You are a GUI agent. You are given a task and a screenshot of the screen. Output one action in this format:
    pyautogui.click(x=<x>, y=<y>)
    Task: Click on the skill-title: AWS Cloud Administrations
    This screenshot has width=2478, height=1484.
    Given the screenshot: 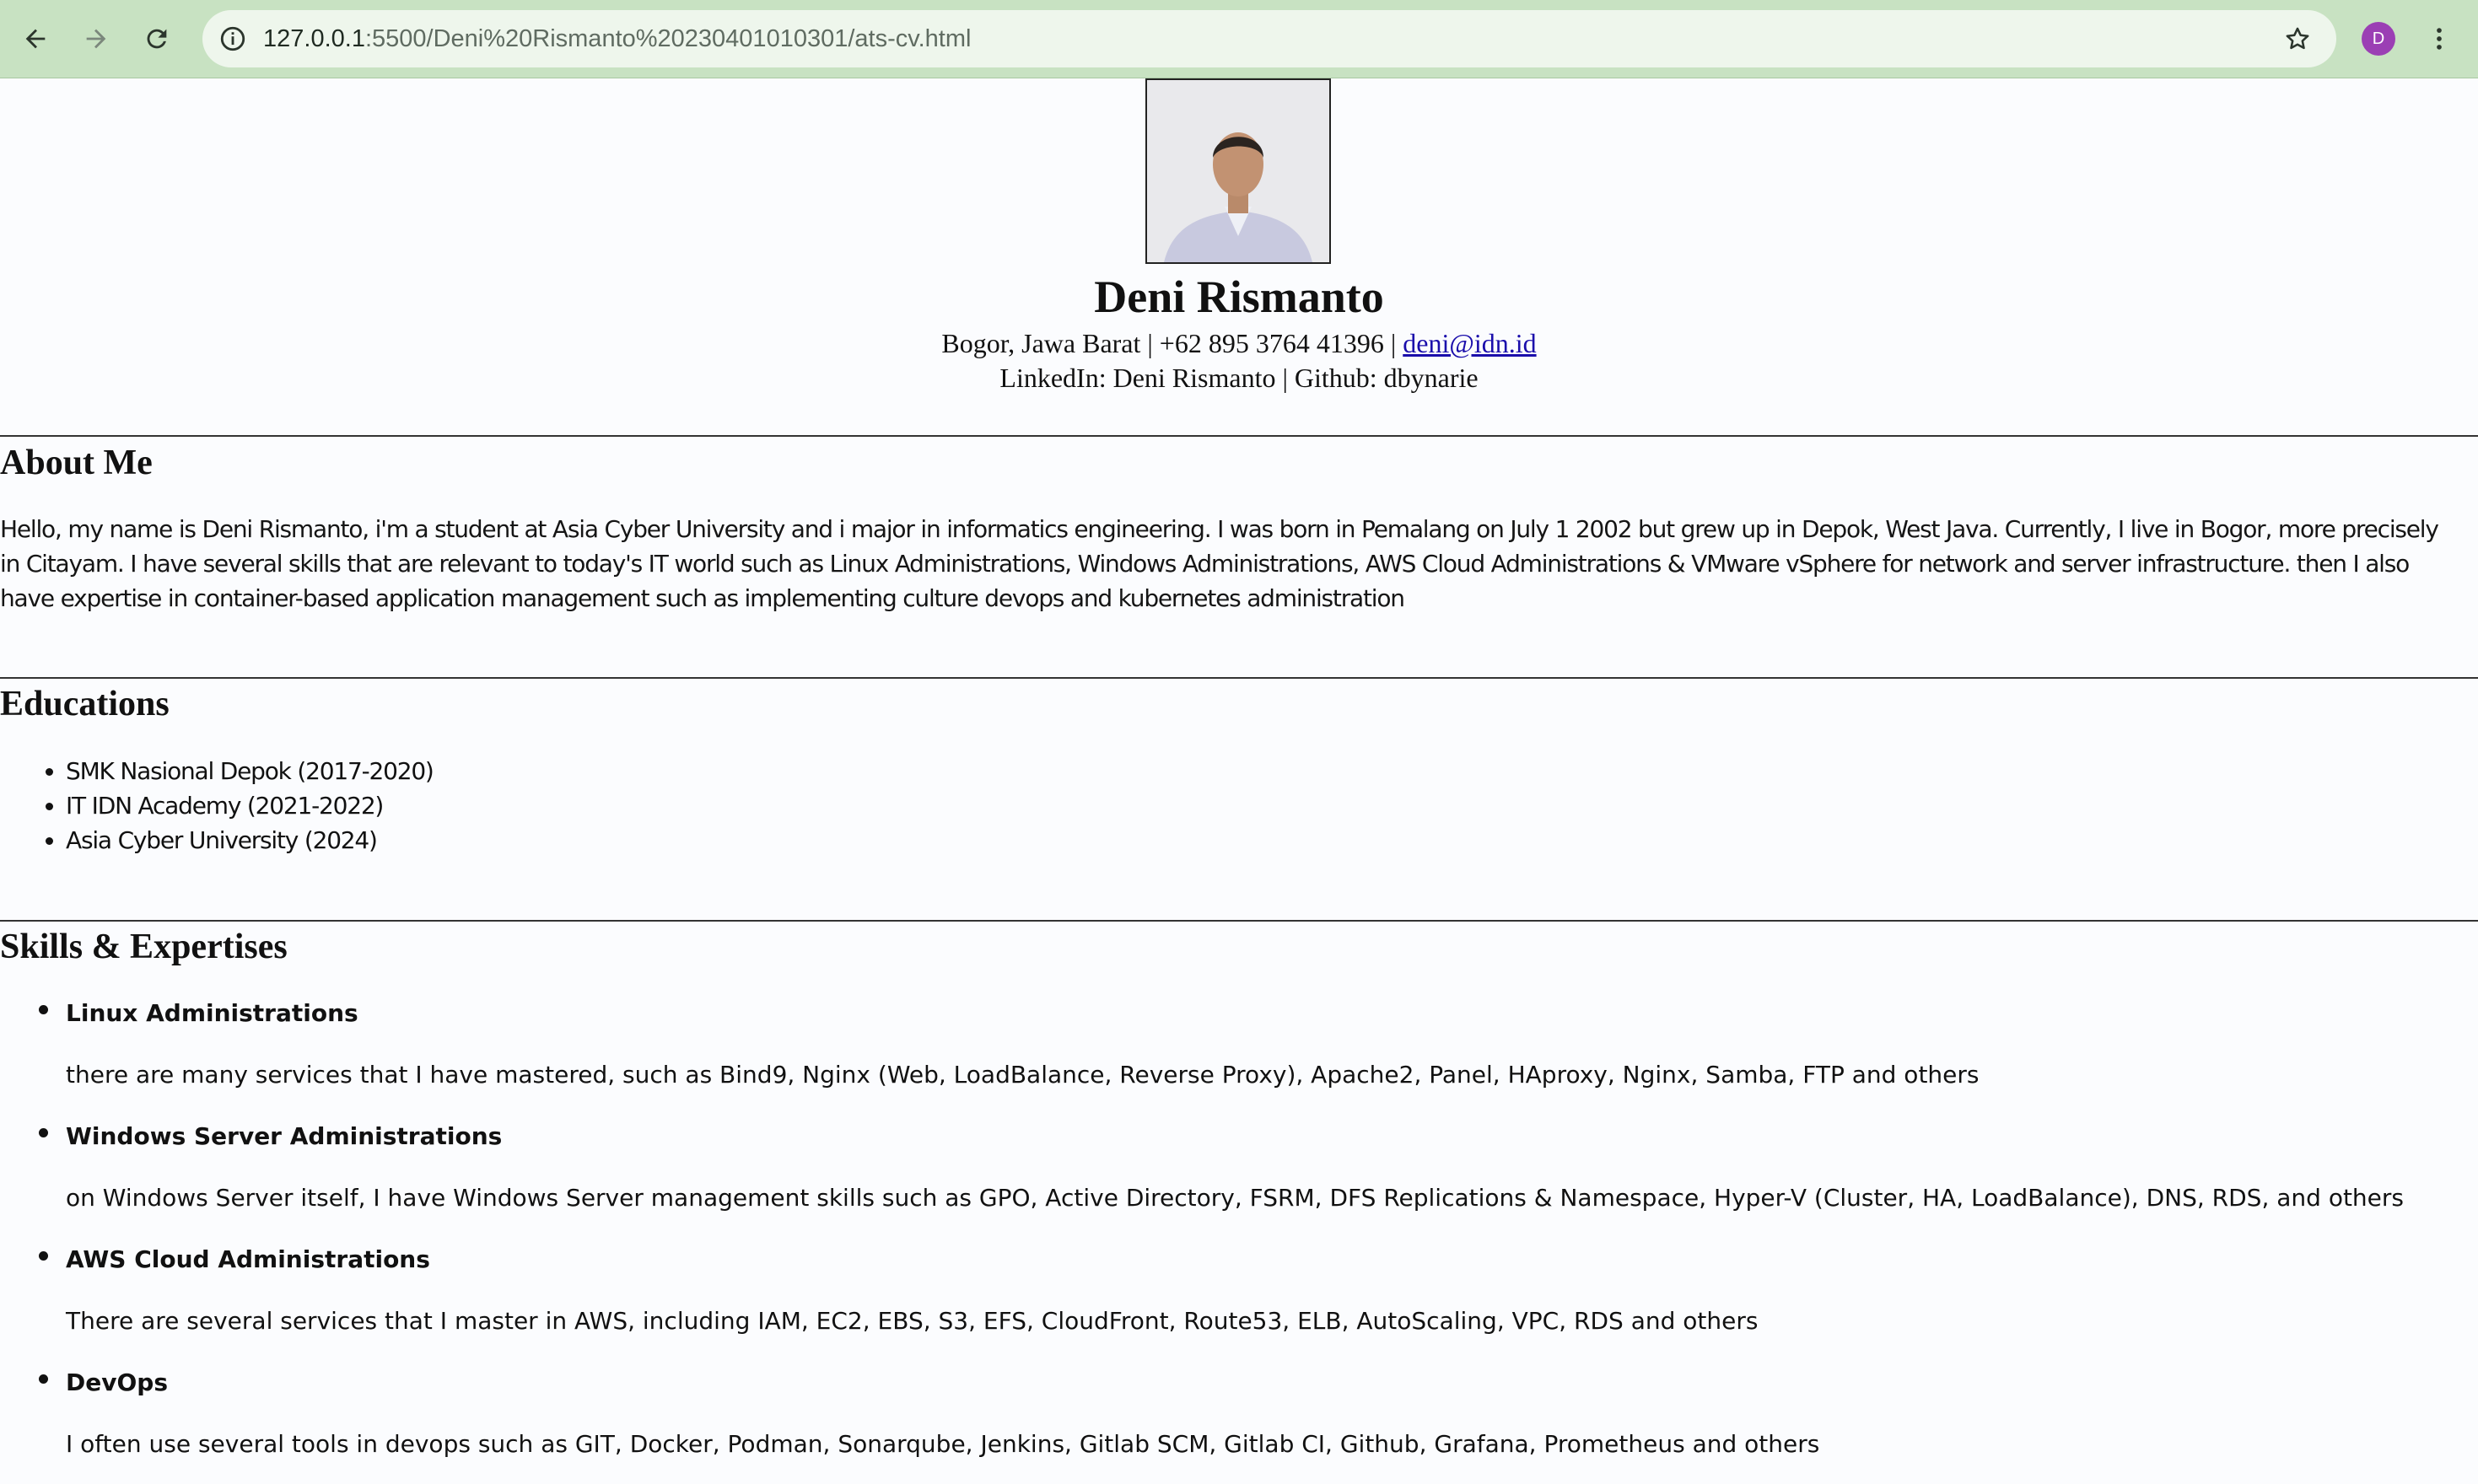 What is the action you would take?
    pyautogui.click(x=248, y=1259)
    